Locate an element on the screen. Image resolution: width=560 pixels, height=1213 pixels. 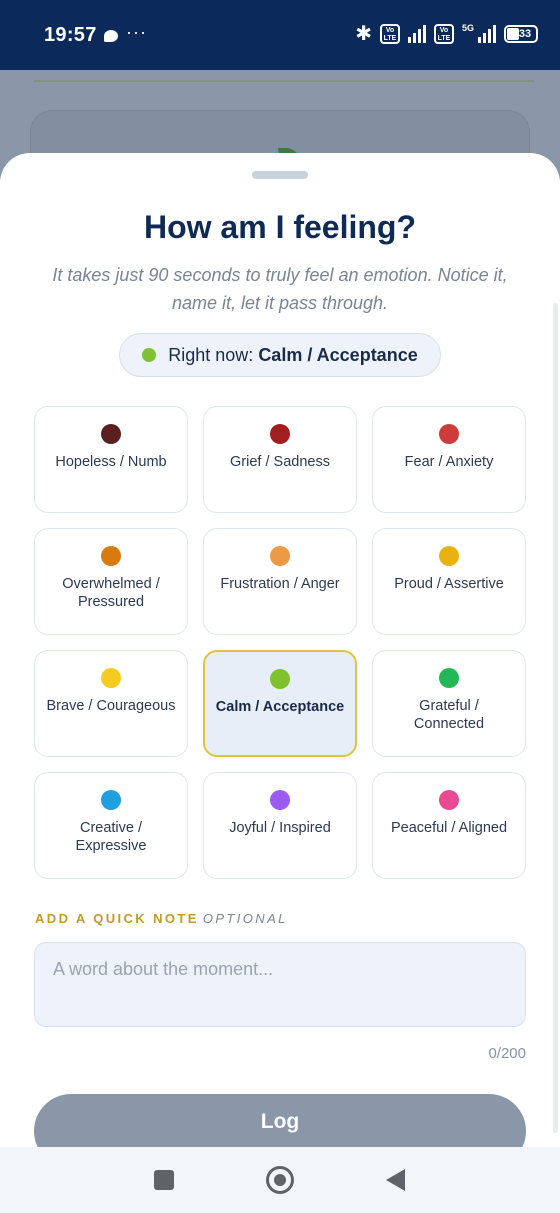
mood-option: Overwhelmed / Pressured is located at coordinates (111, 581).